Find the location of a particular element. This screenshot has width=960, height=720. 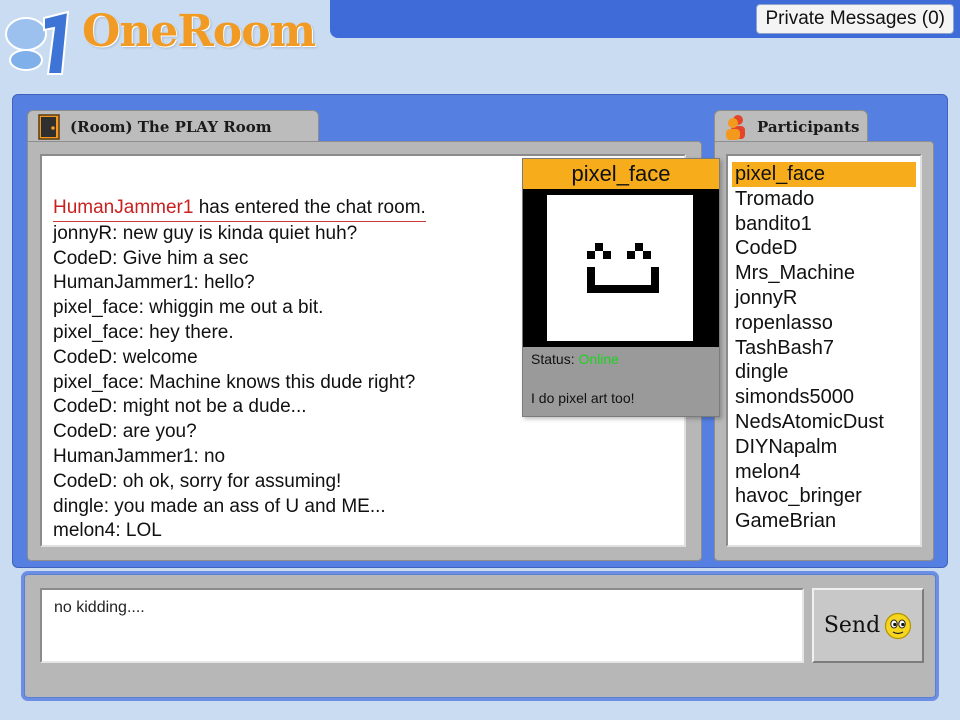

profile-status: Status: Online is located at coordinates (575, 359).